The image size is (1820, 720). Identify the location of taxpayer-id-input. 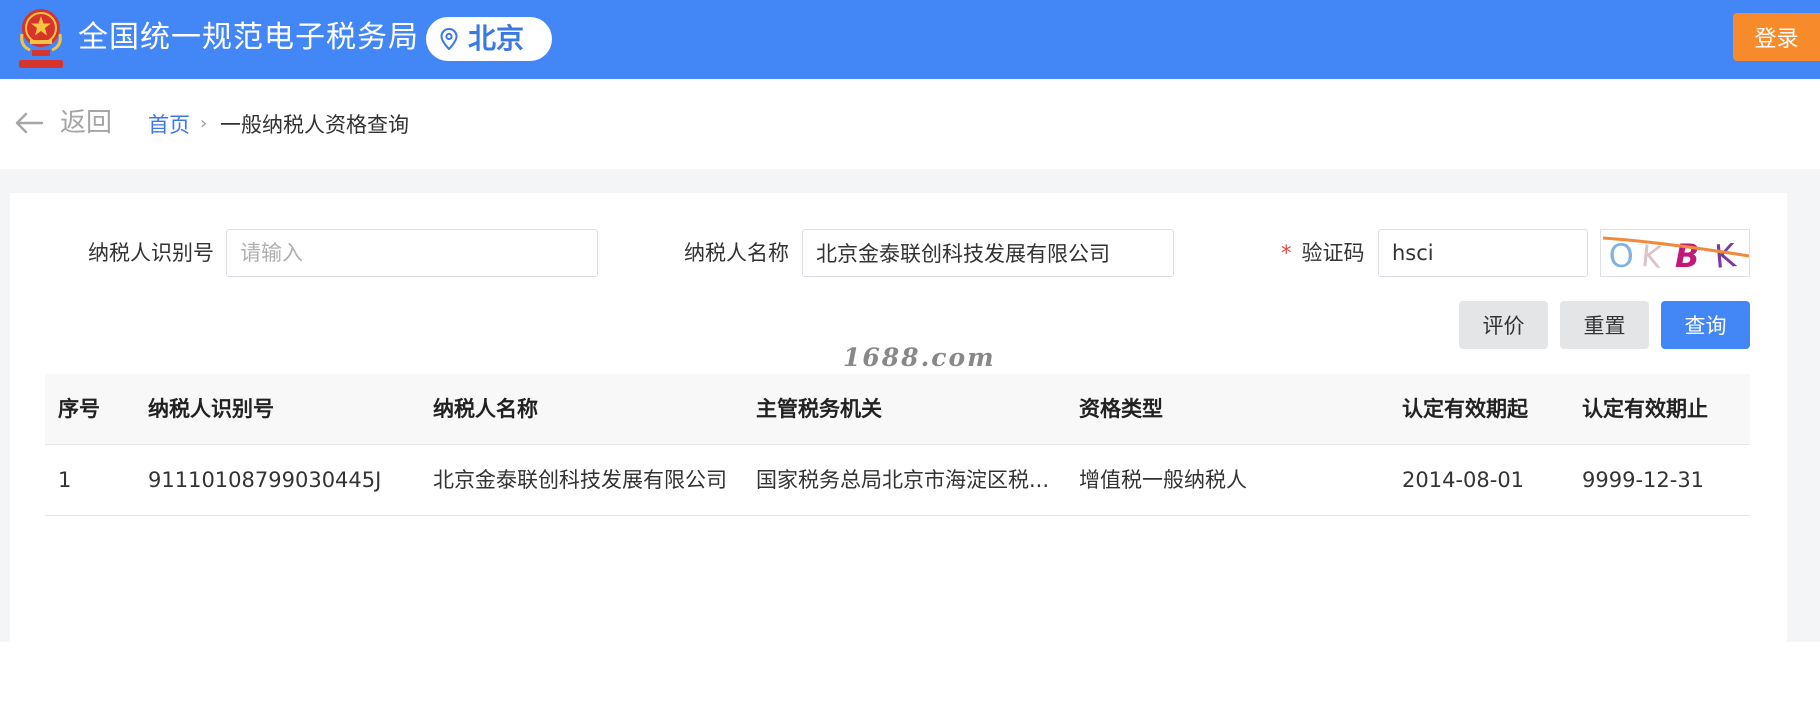
(412, 253).